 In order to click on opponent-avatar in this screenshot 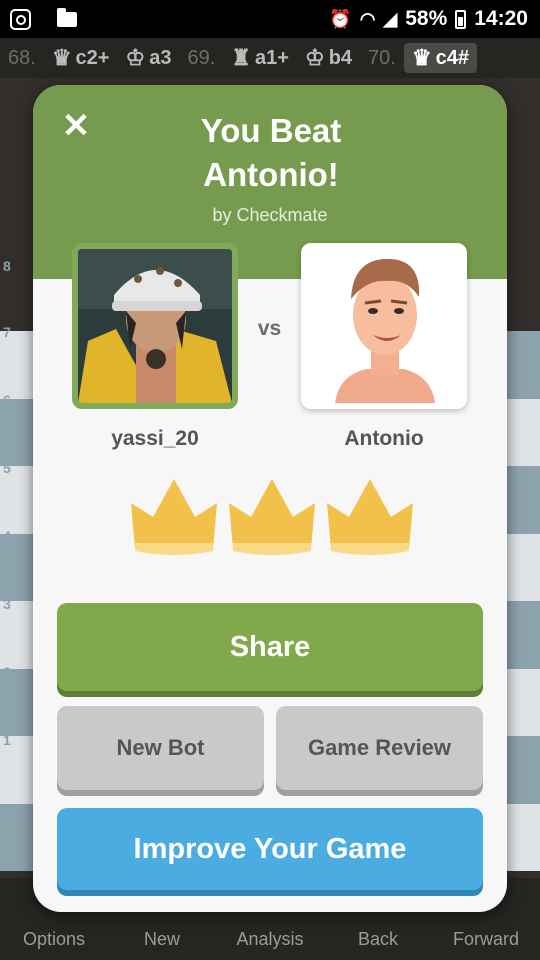, I will do `click(384, 326)`.